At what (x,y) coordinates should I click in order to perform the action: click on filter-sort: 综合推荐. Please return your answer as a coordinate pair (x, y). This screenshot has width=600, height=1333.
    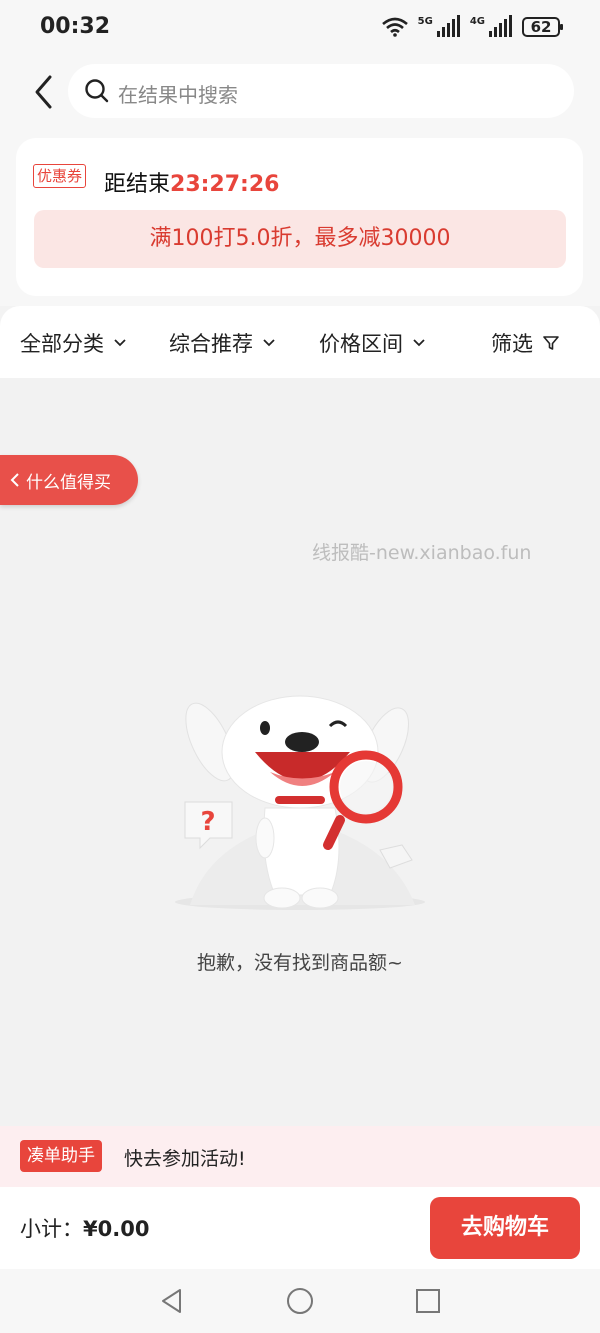
    Looking at the image, I should click on (222, 343).